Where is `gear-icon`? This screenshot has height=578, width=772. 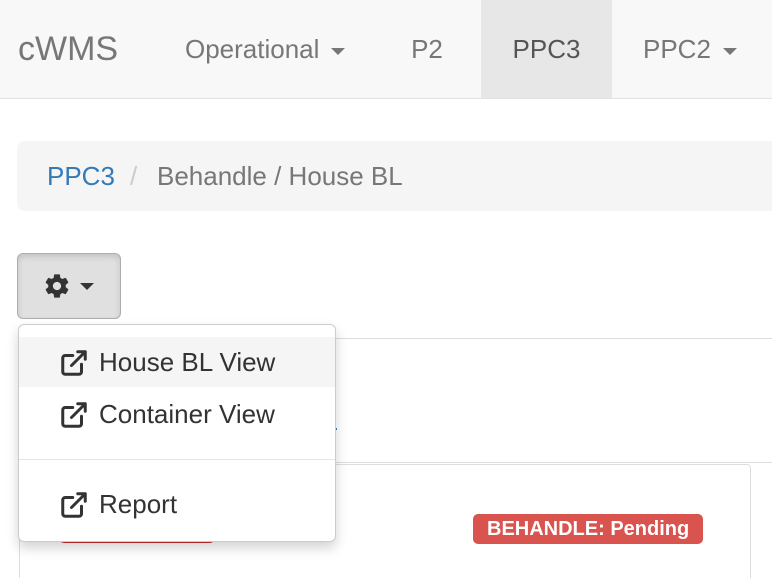 gear-icon is located at coordinates (57, 286).